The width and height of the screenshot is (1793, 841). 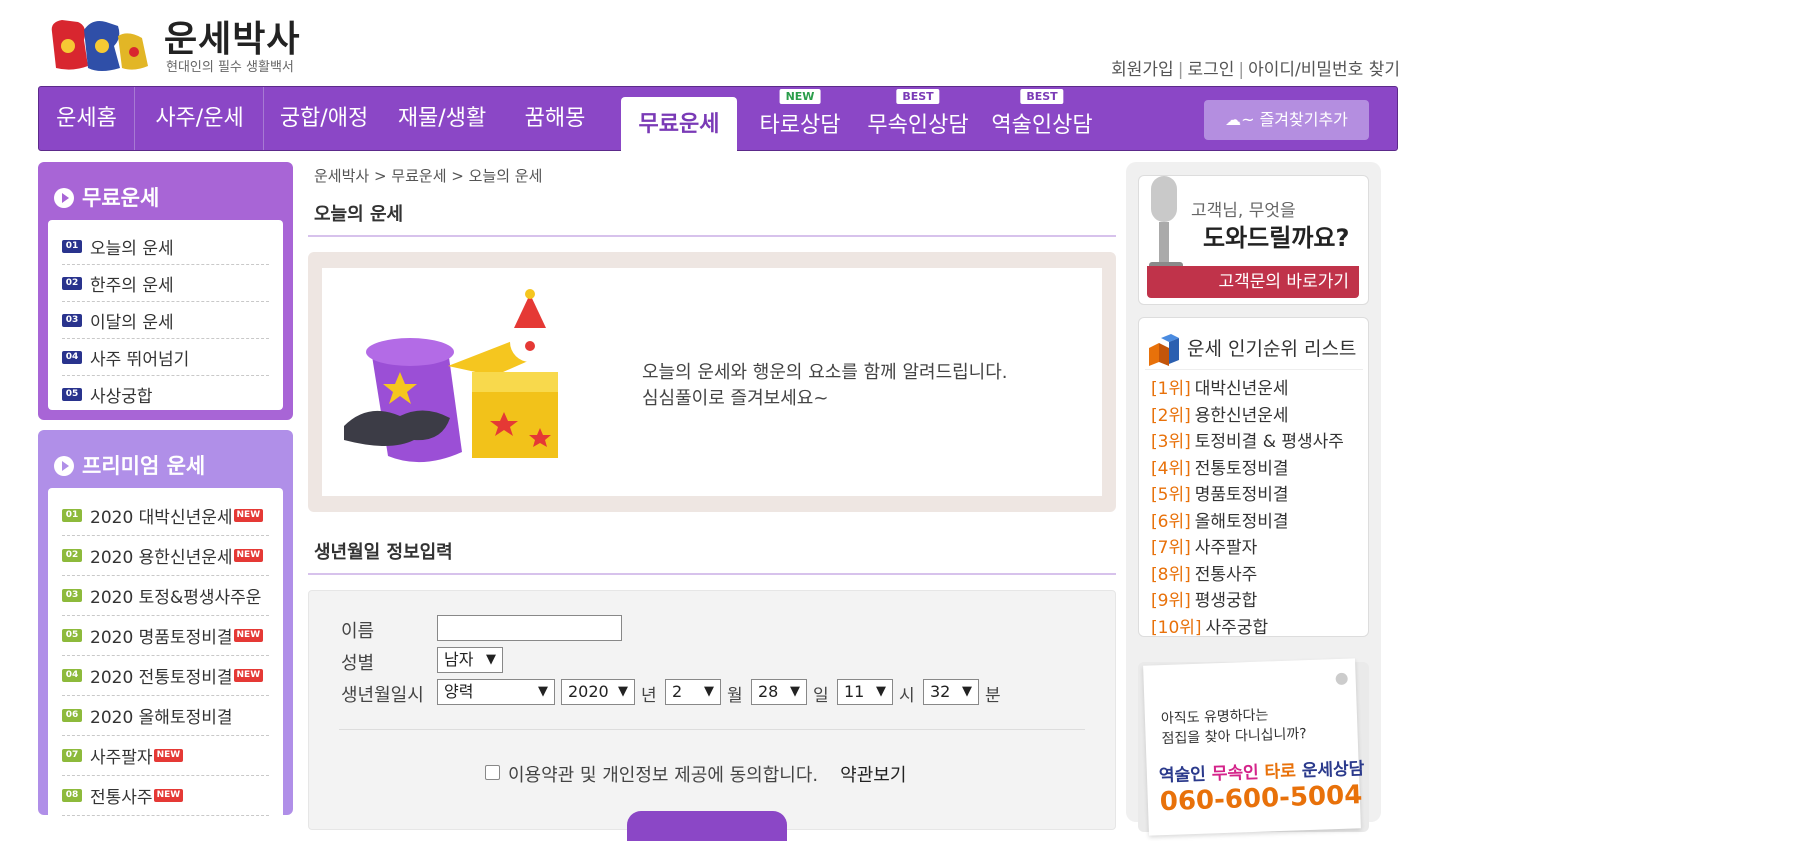 What do you see at coordinates (99, 45) in the screenshot?
I see `fortune-bag-logo-icon` at bounding box center [99, 45].